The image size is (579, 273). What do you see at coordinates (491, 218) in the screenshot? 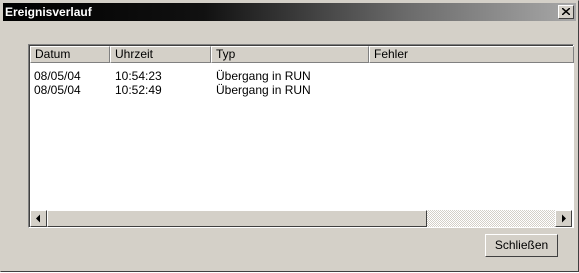
I see `scroll-track` at bounding box center [491, 218].